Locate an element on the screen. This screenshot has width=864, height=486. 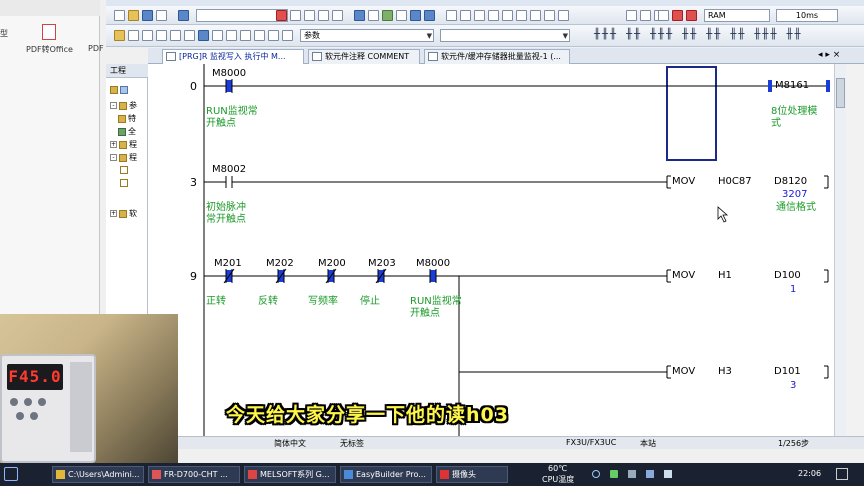
comment-toggle-icon is located at coordinates (133, 35).